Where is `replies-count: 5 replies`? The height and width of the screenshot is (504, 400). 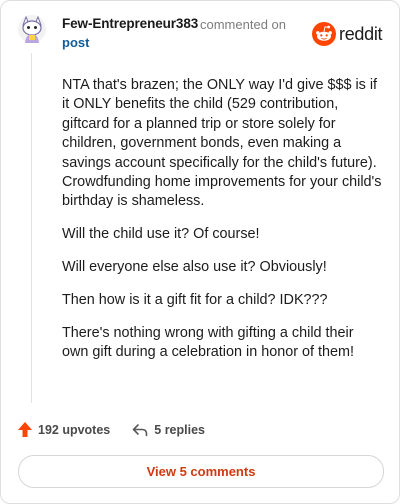 replies-count: 5 replies is located at coordinates (179, 429).